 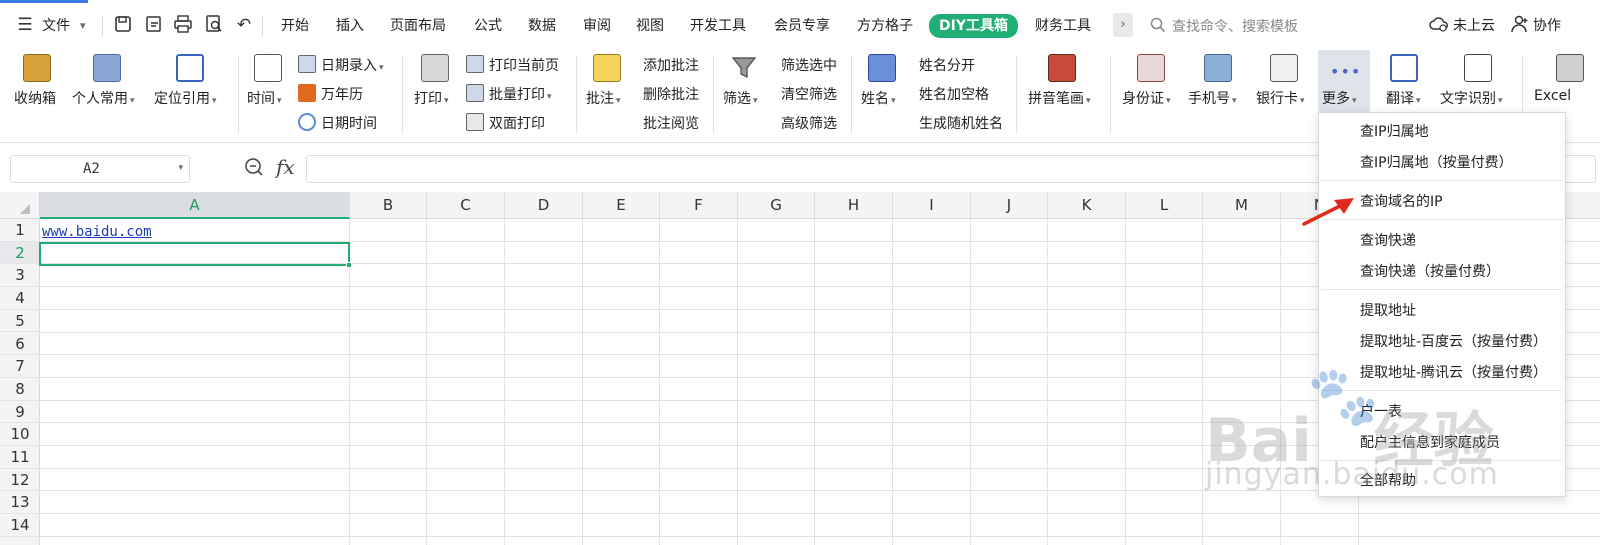 I want to click on column-header-c: C, so click(x=466, y=205).